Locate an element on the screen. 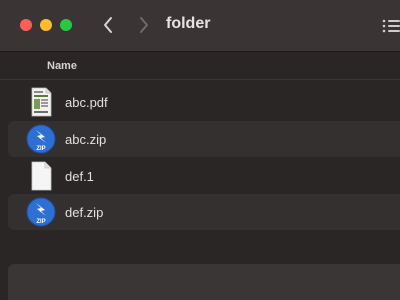 Image resolution: width=400 pixels, height=300 pixels. chevron-left-icon is located at coordinates (108, 25).